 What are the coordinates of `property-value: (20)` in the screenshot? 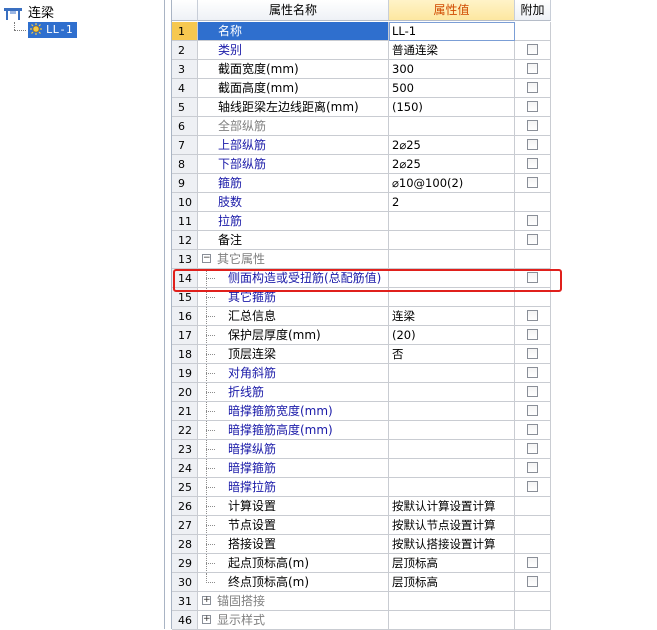 It's located at (452, 335).